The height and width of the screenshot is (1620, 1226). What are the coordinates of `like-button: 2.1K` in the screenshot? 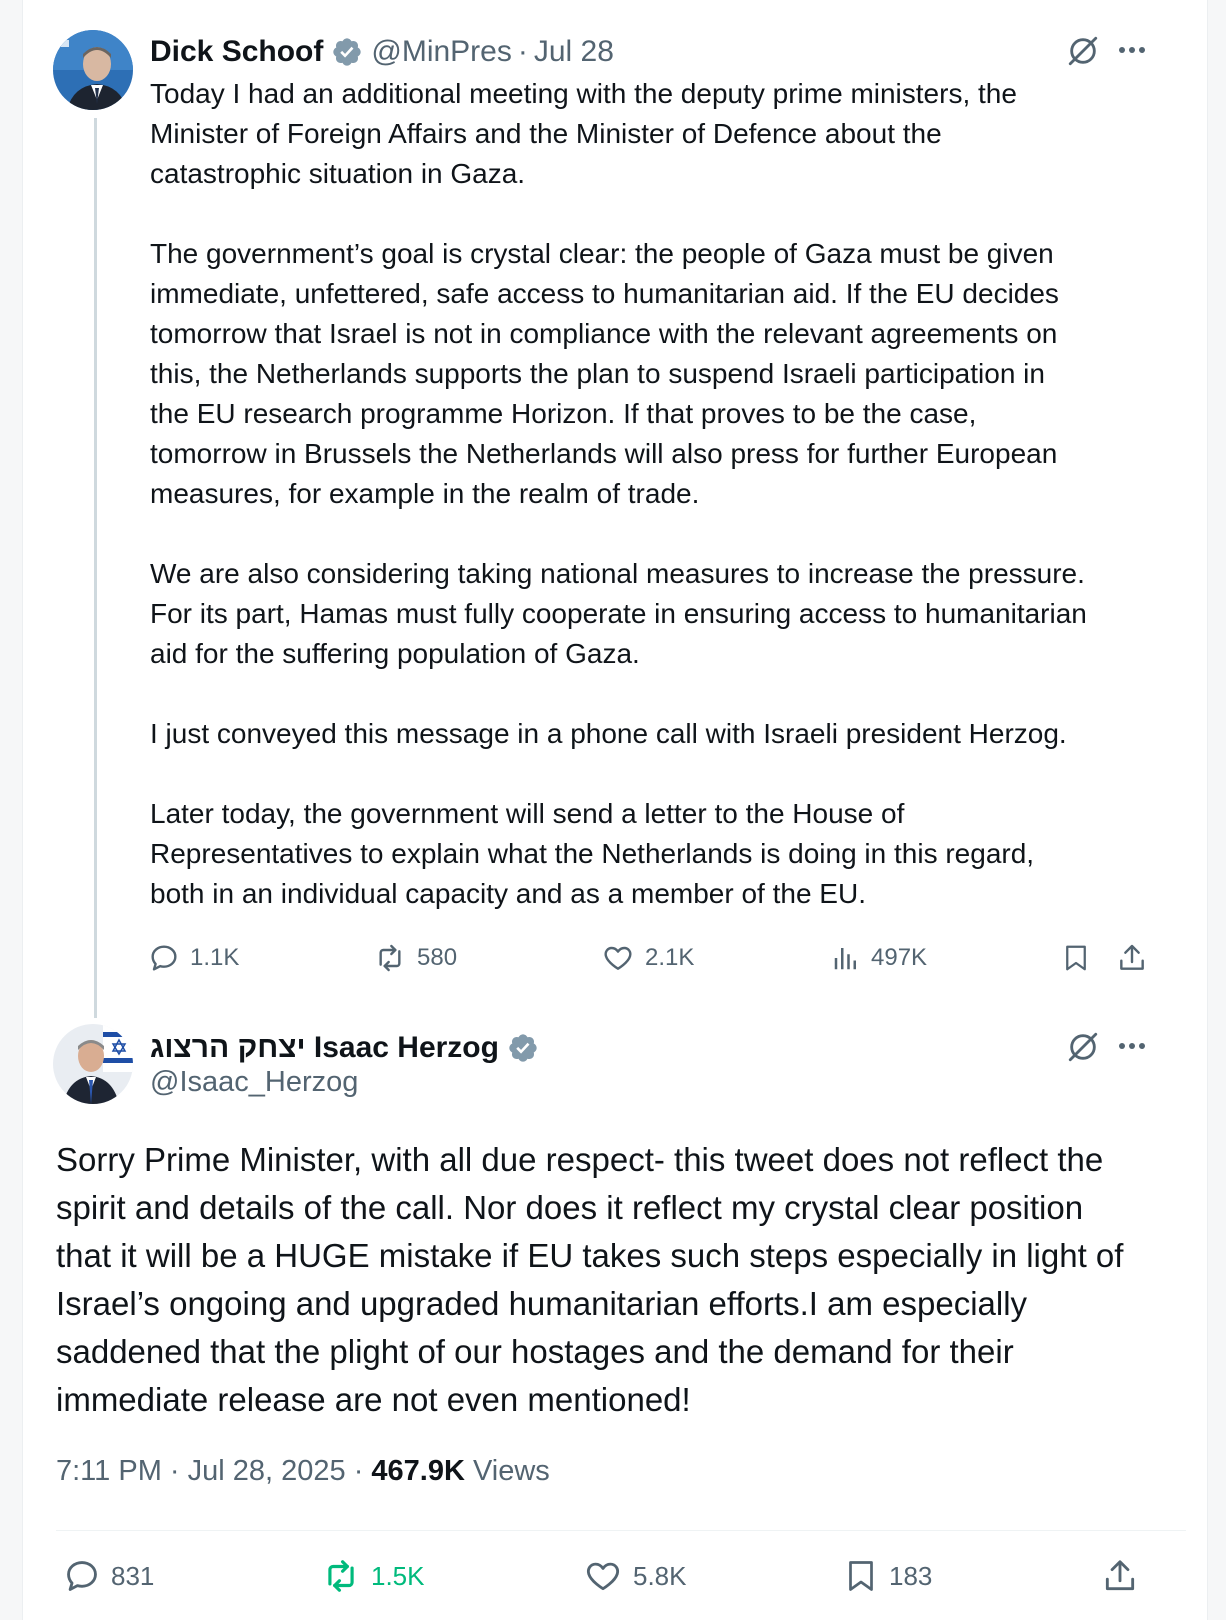 It's located at (647, 958).